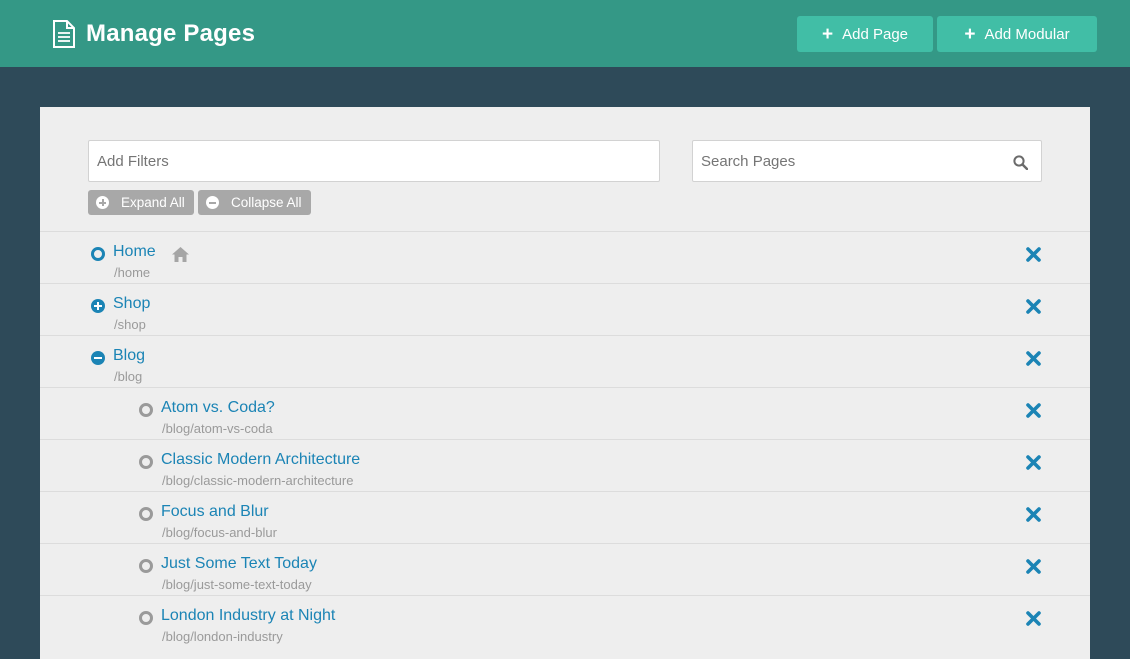 The width and height of the screenshot is (1130, 659). I want to click on page-route: /blog/classic-modern-architecture, so click(258, 480).